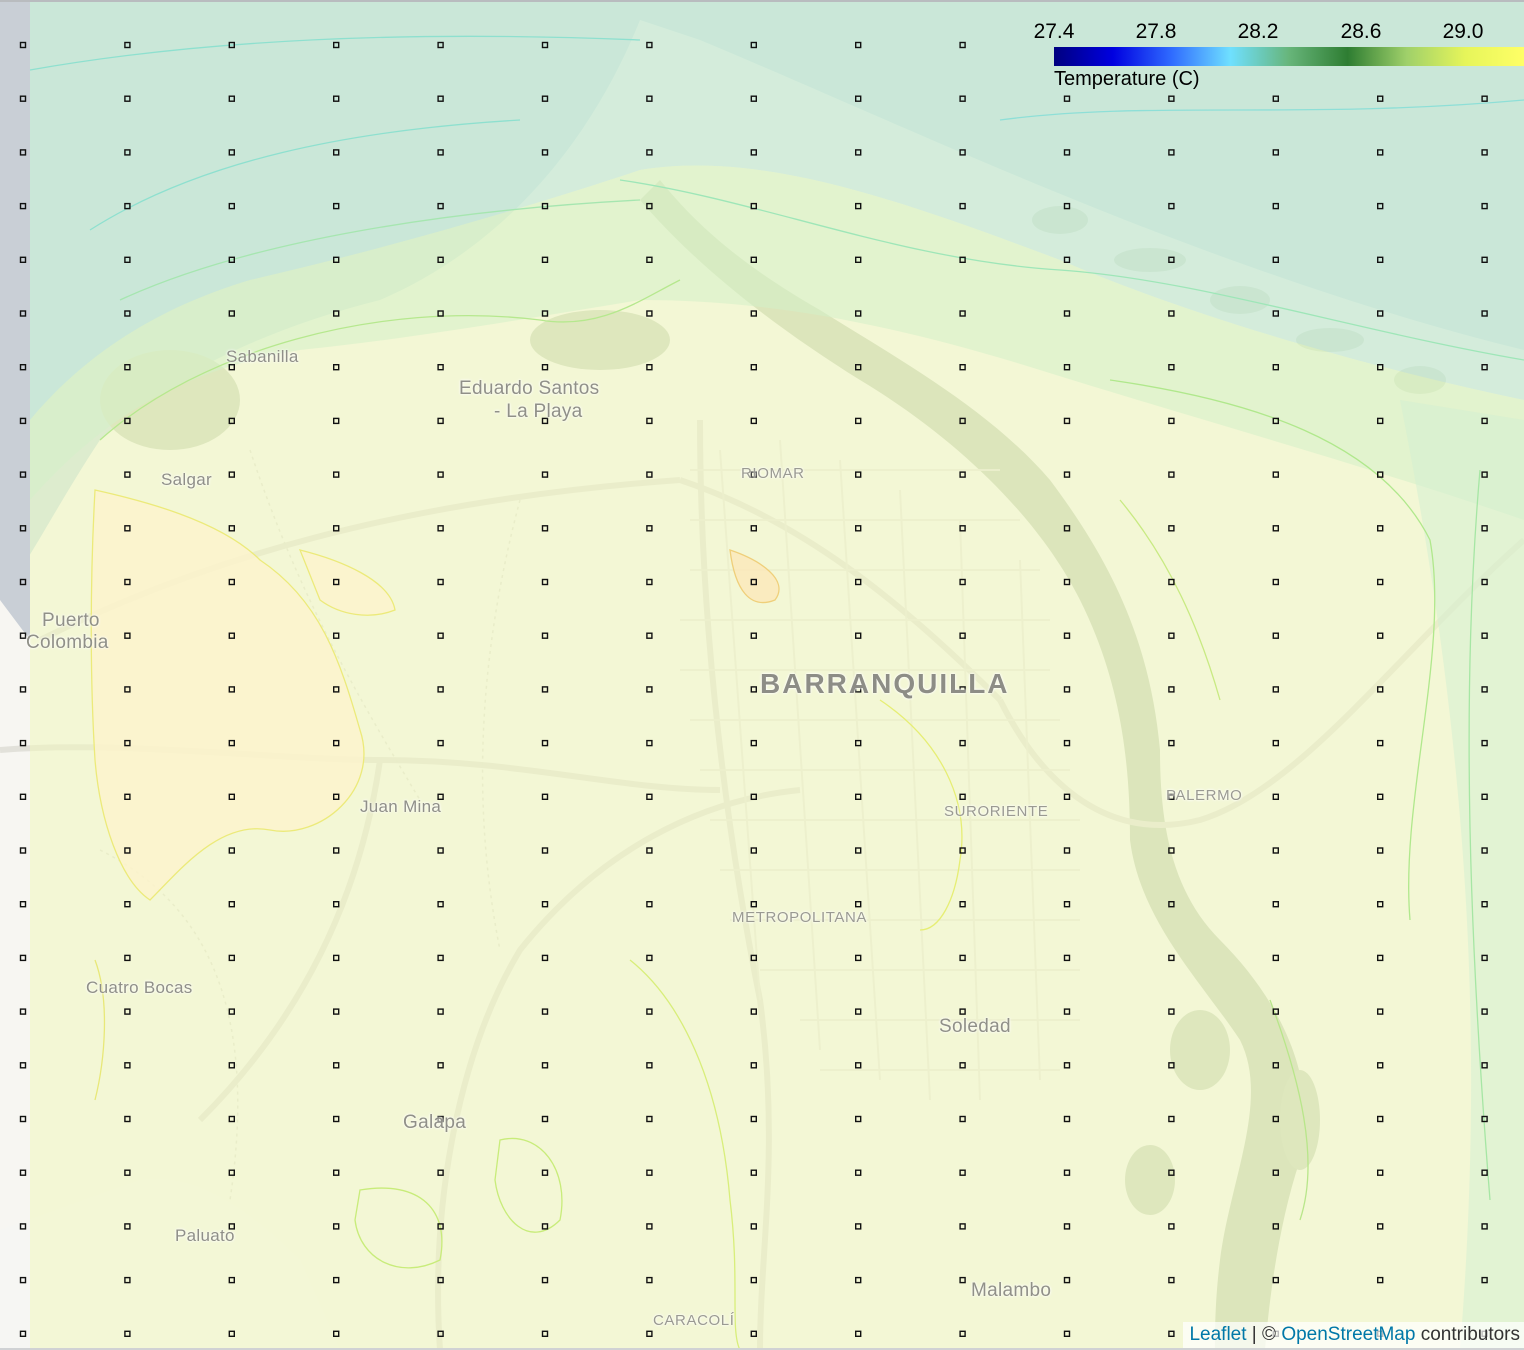  What do you see at coordinates (1289, 56) in the screenshot?
I see `legend-colorbar` at bounding box center [1289, 56].